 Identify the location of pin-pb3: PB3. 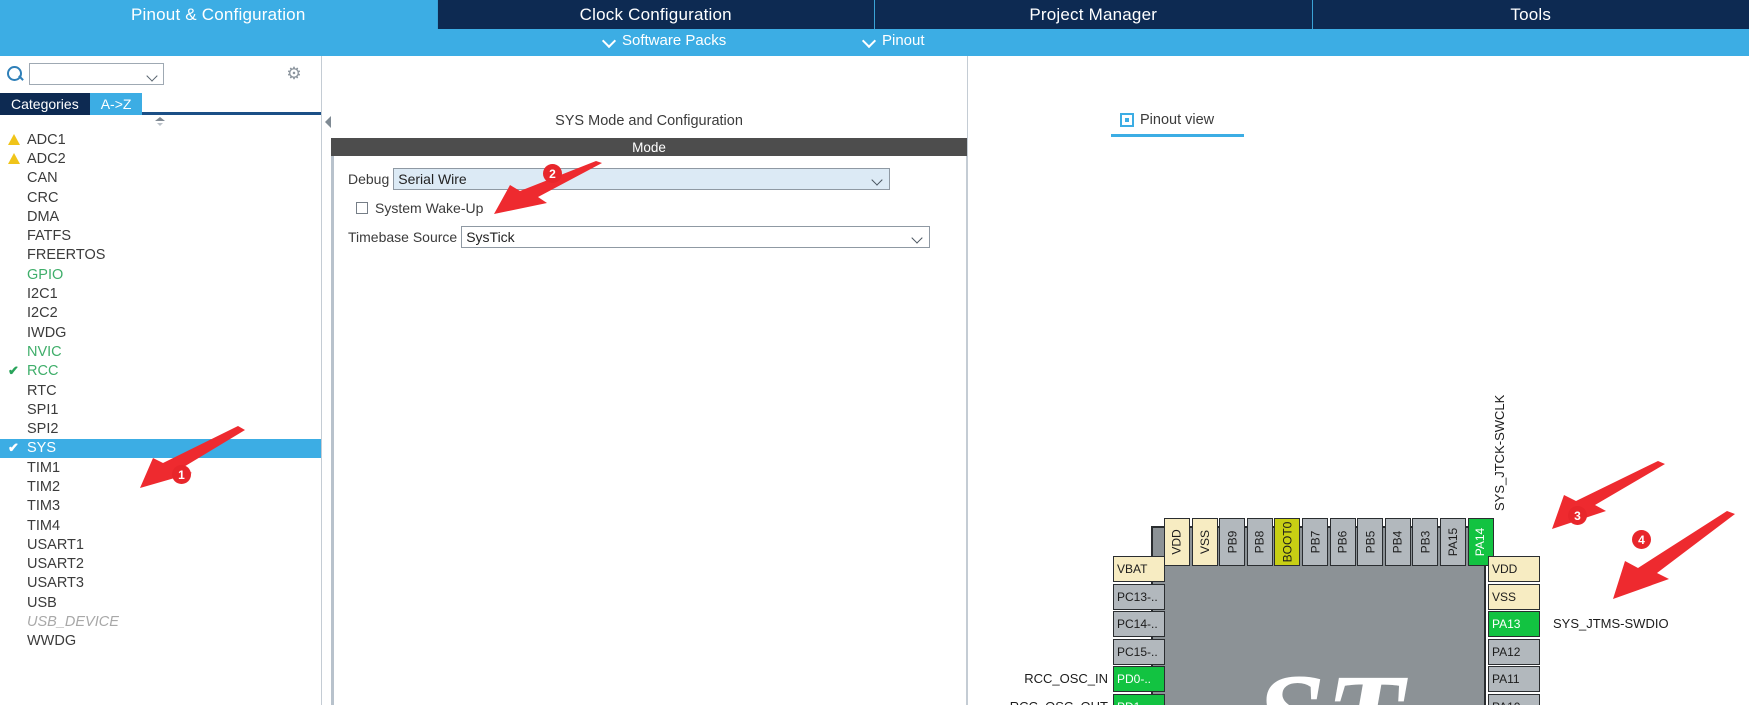
(1425, 542).